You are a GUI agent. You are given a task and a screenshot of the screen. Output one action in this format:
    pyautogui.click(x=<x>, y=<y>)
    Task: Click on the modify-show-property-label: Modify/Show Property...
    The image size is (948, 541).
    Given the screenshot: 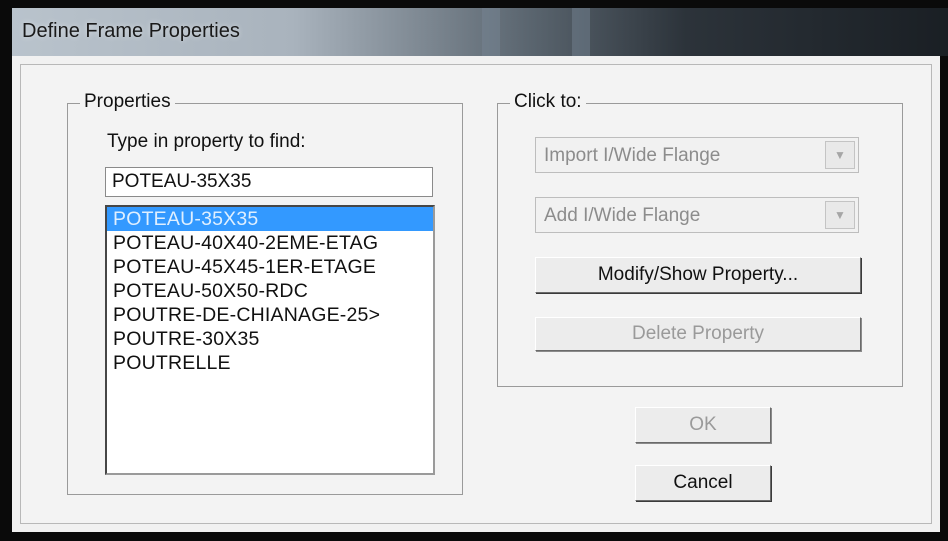 What is the action you would take?
    pyautogui.click(x=698, y=274)
    